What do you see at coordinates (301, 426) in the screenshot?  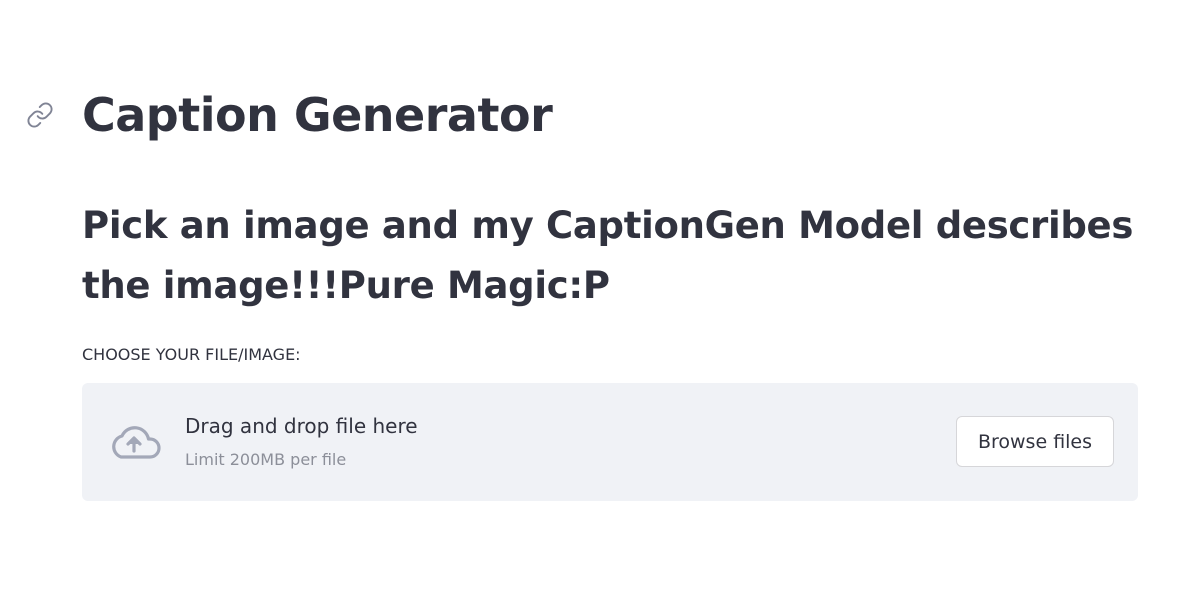 I see `drop-text: Drag and drop file here` at bounding box center [301, 426].